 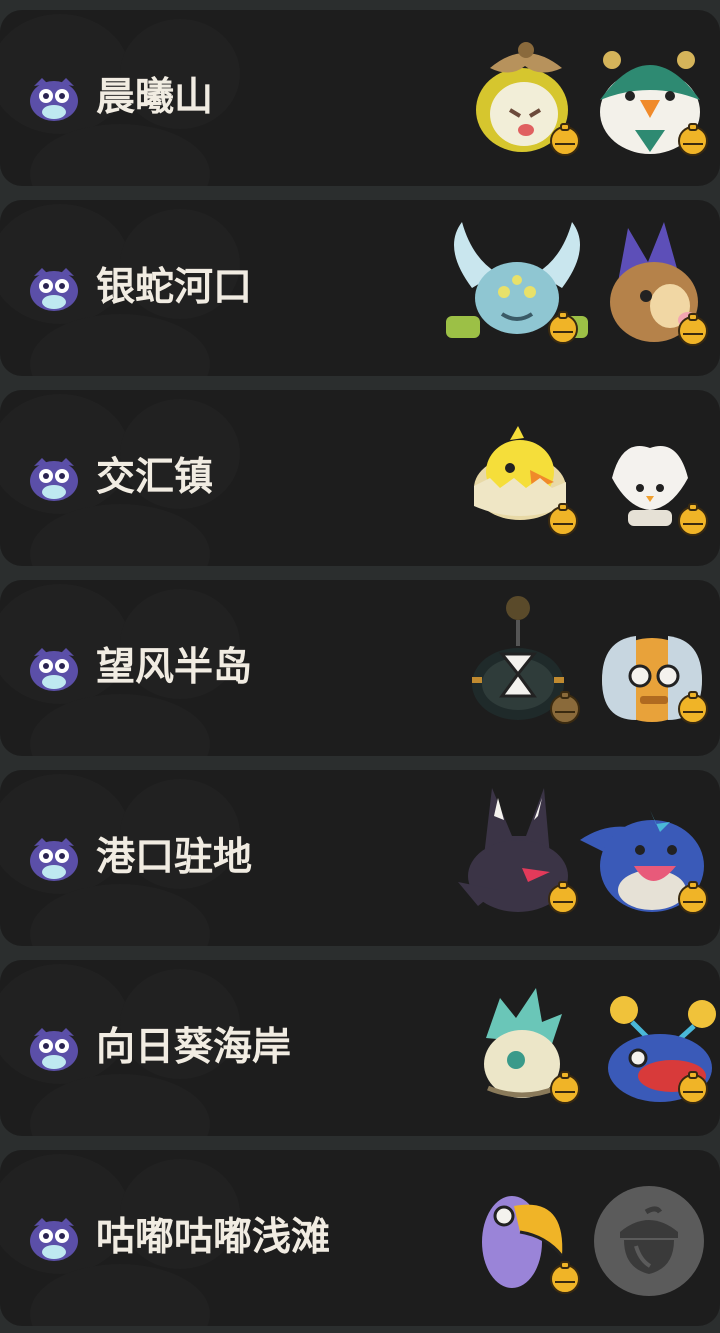 What do you see at coordinates (174, 667) in the screenshot?
I see `region-name: 望风半岛` at bounding box center [174, 667].